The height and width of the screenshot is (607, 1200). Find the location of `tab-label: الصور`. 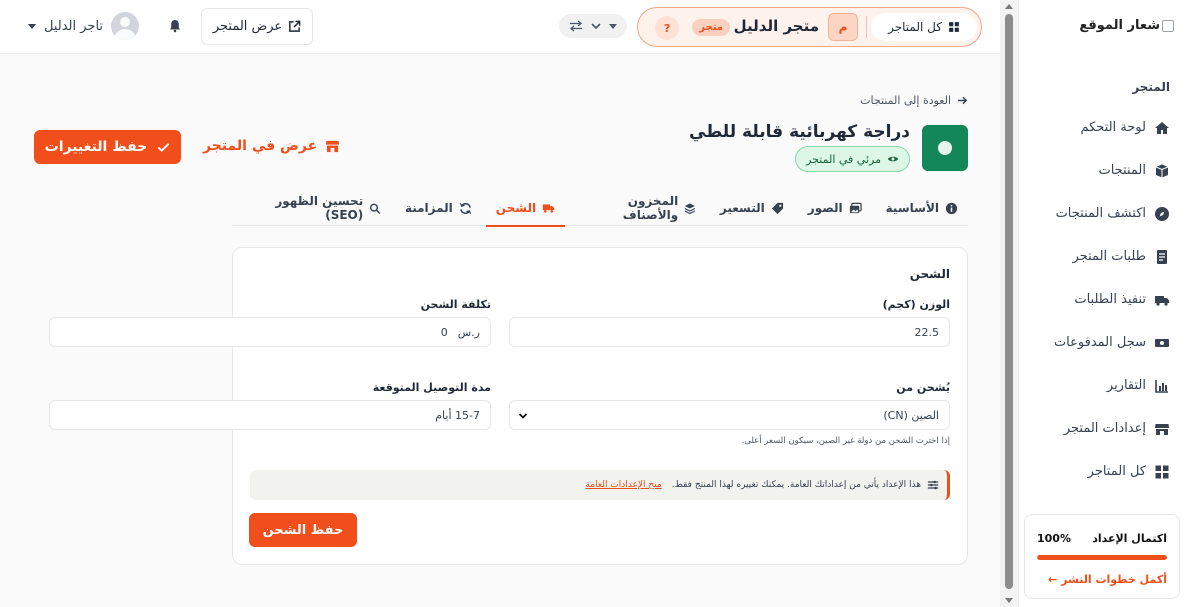

tab-label: الصور is located at coordinates (825, 208).